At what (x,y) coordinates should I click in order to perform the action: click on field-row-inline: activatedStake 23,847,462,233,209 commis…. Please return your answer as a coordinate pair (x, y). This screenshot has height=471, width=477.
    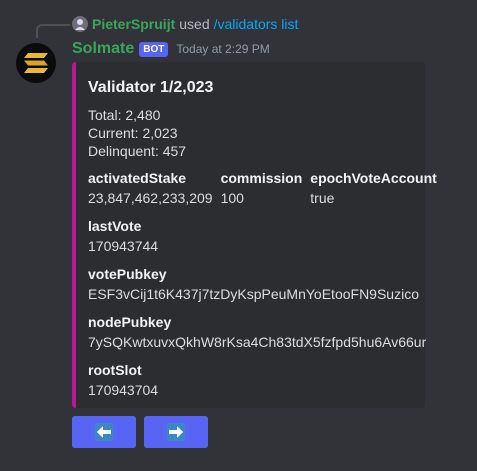
    Looking at the image, I should click on (262, 188).